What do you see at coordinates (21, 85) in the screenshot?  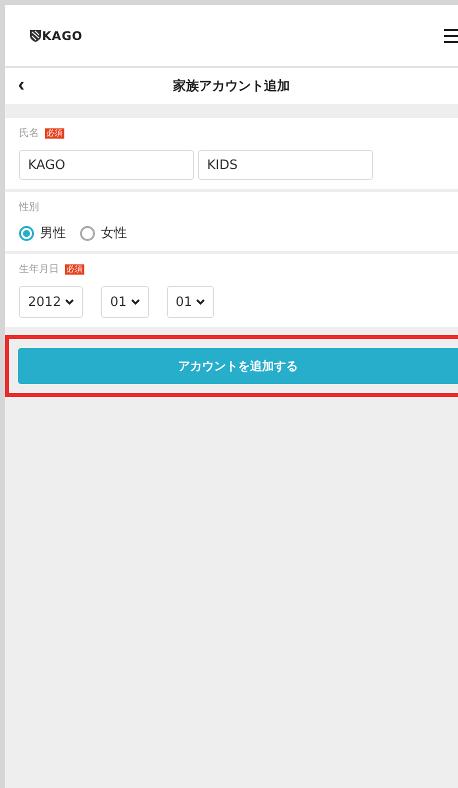 I see `back-button: ‹` at bounding box center [21, 85].